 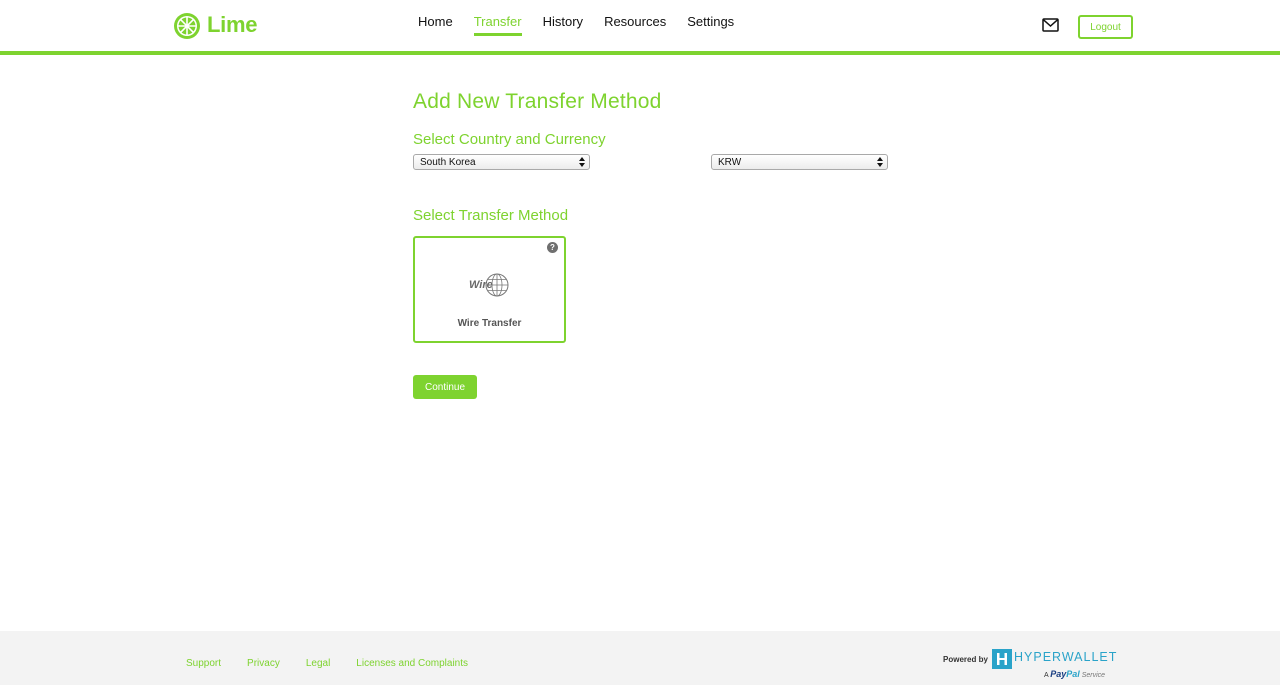 I want to click on transfer-method-heading: Select Transfer Method, so click(x=491, y=215).